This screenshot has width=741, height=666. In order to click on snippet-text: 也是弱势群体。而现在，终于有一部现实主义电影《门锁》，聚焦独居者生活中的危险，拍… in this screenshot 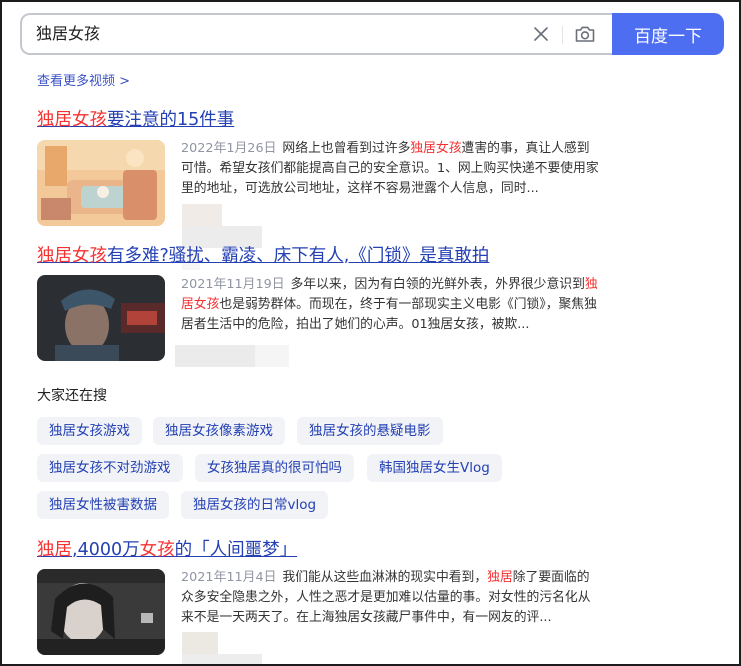, I will do `click(389, 314)`.